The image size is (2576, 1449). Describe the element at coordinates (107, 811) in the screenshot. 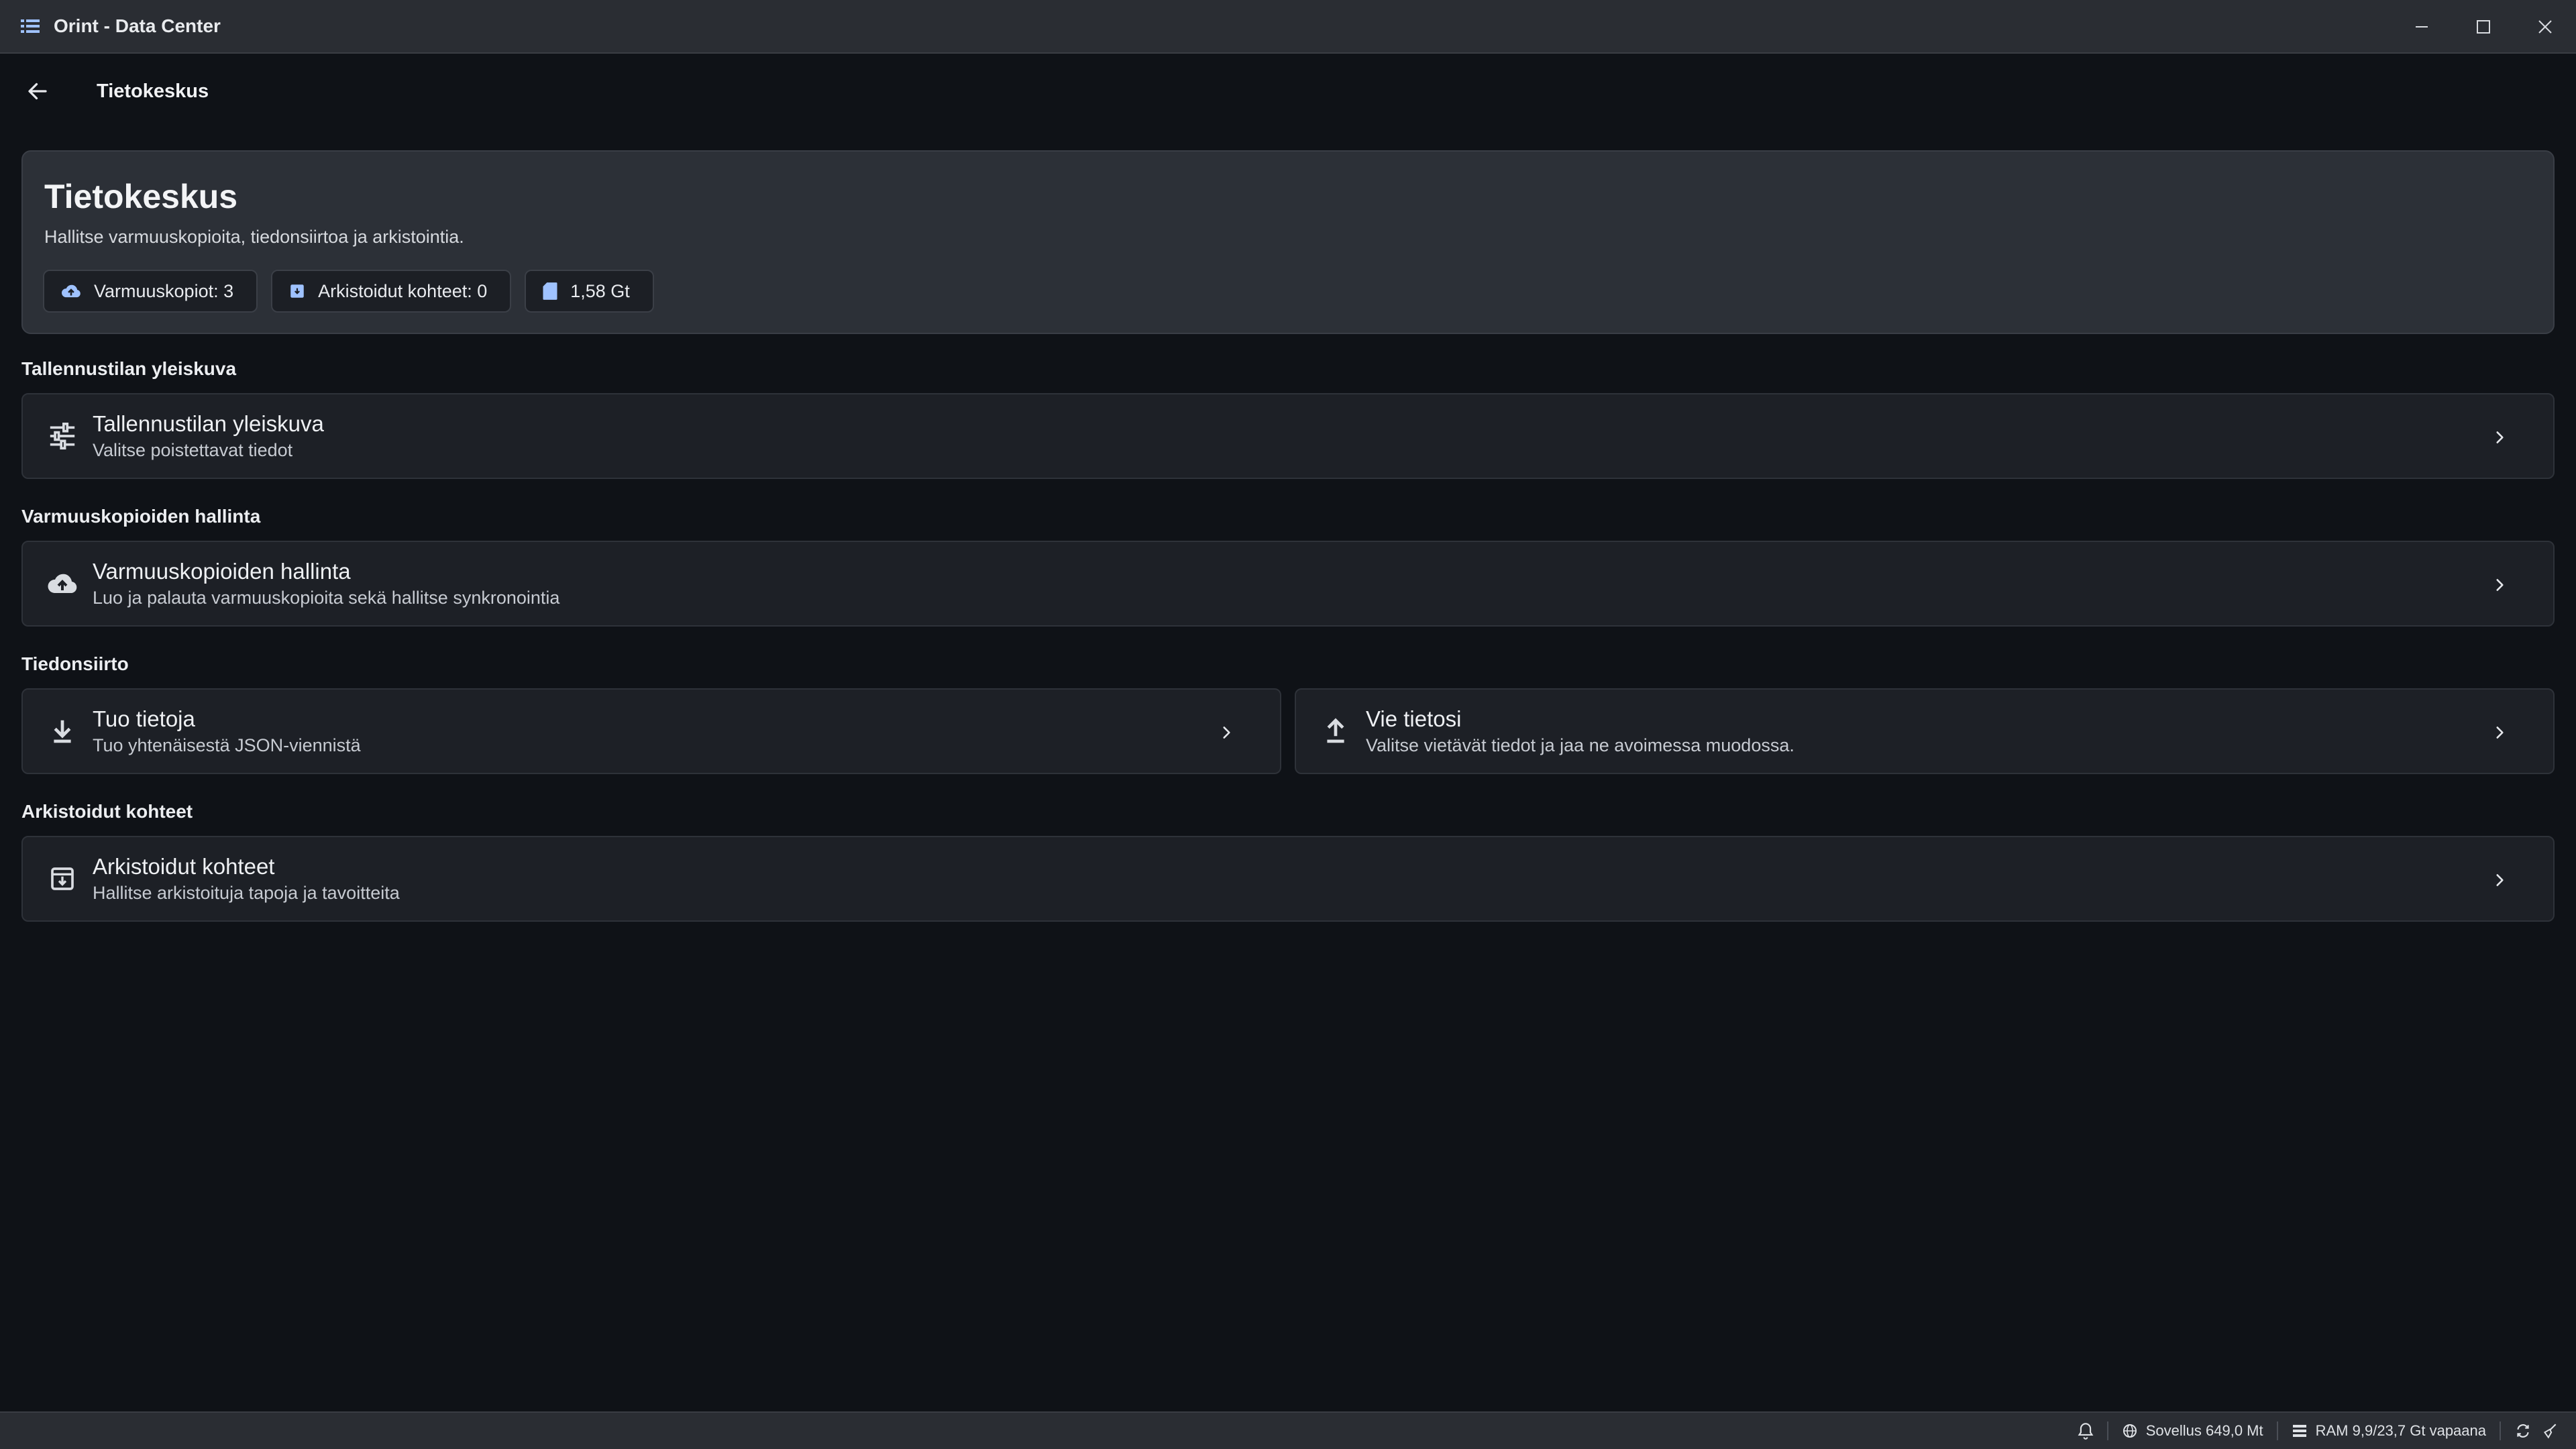

I see `section-label-archived: Arkistoidut kohteet` at that location.